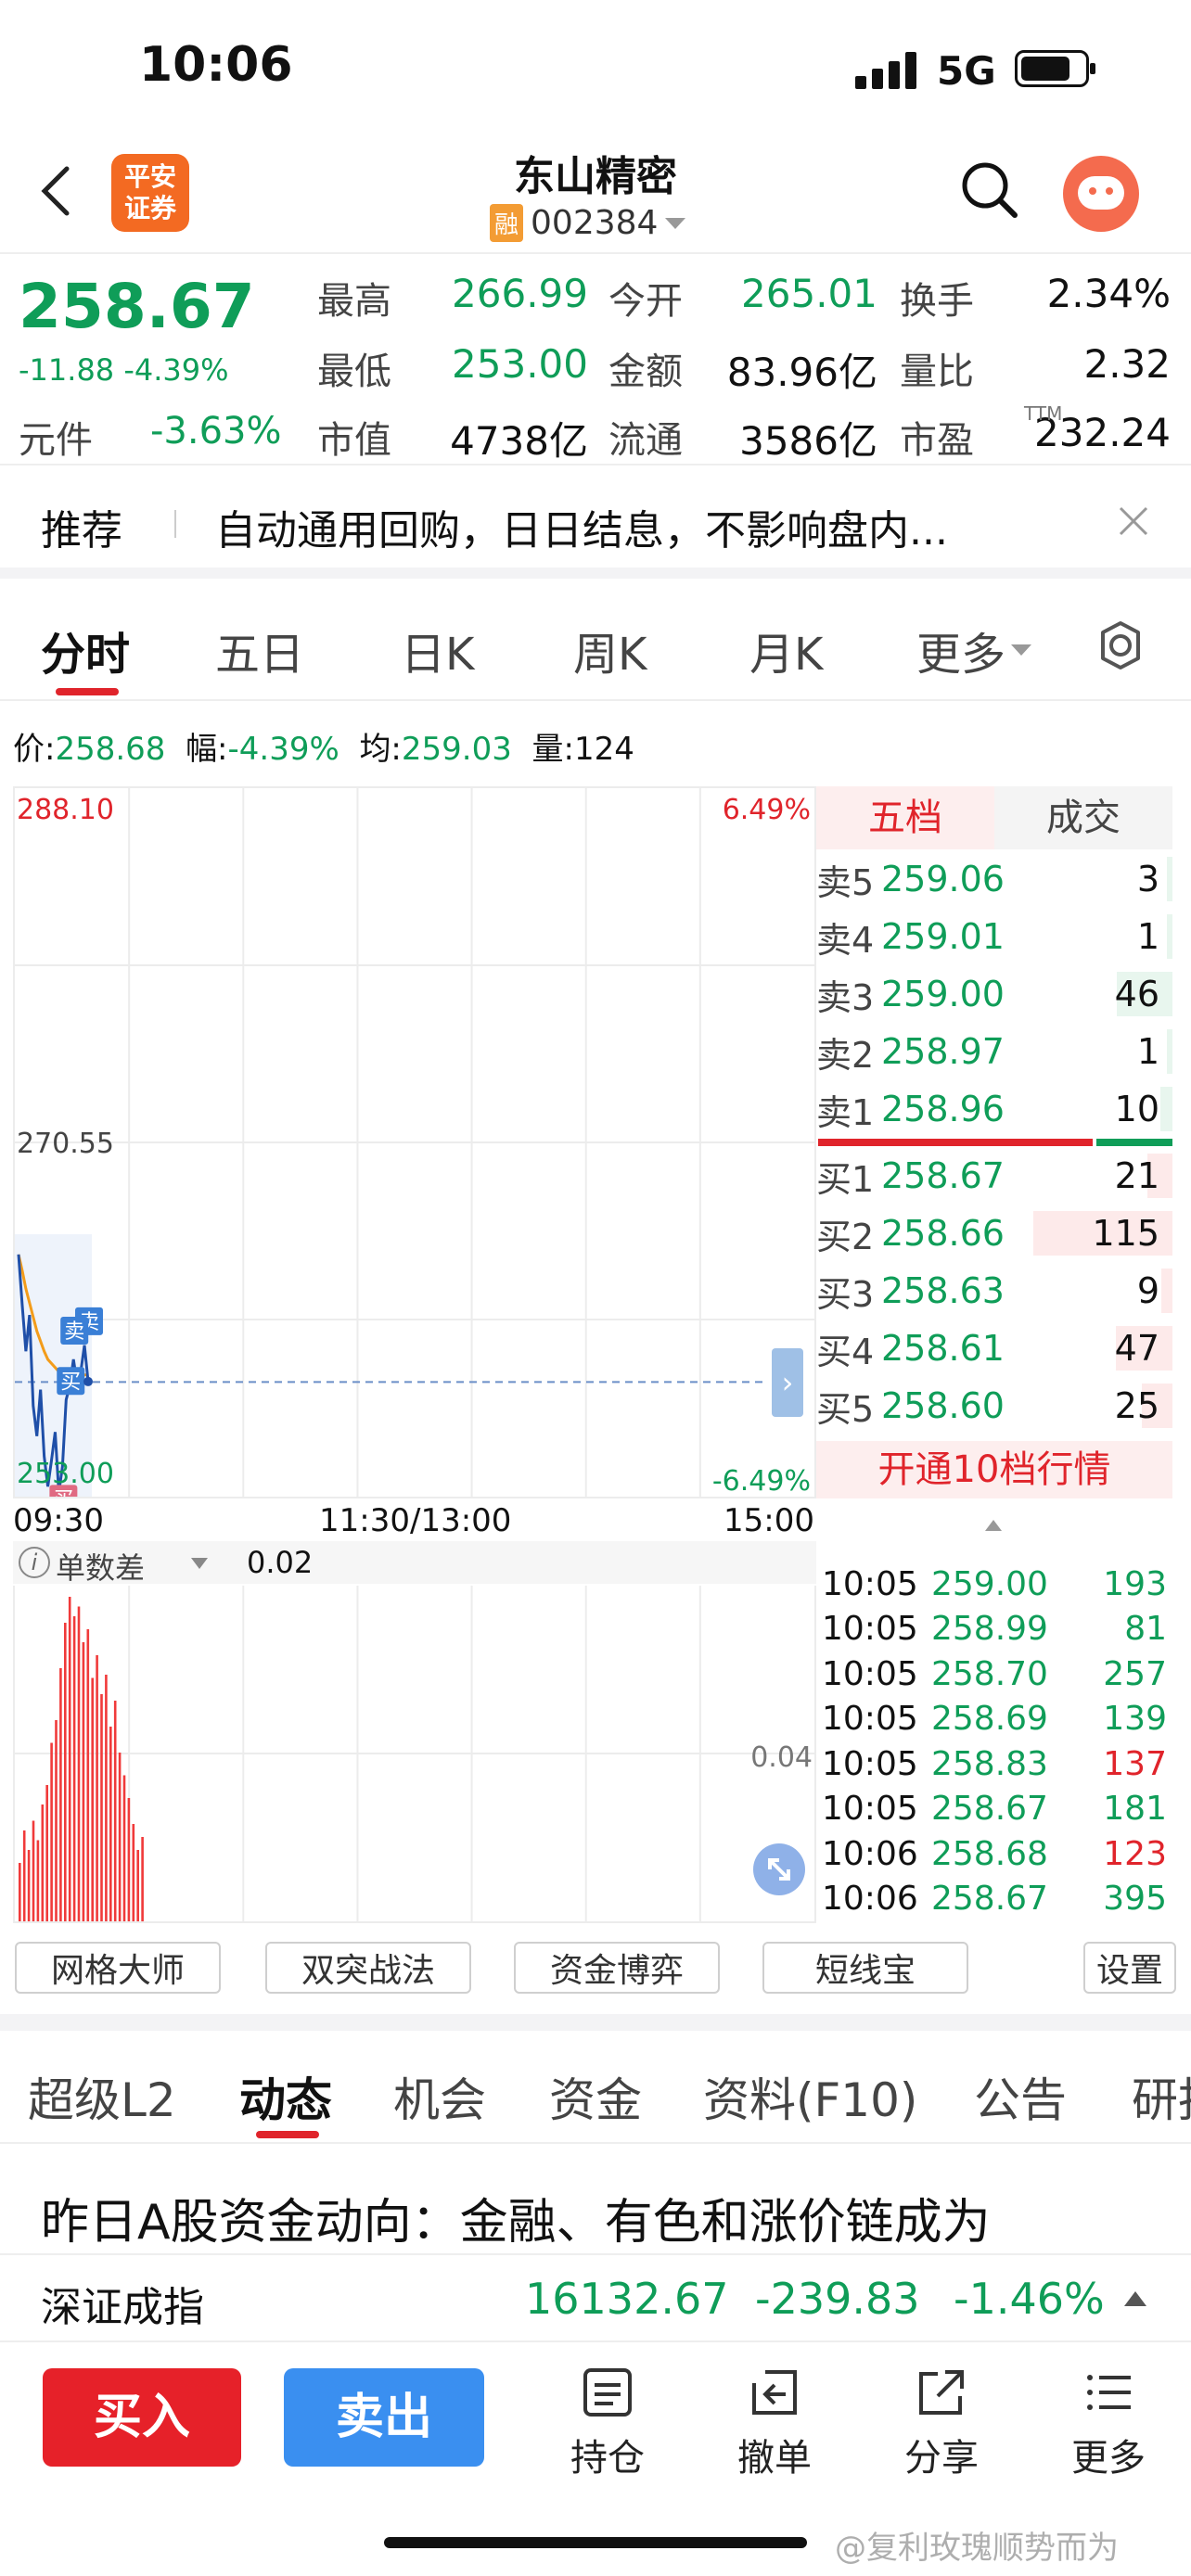 This screenshot has width=1191, height=2576. I want to click on expand-up-icon, so click(1135, 2299).